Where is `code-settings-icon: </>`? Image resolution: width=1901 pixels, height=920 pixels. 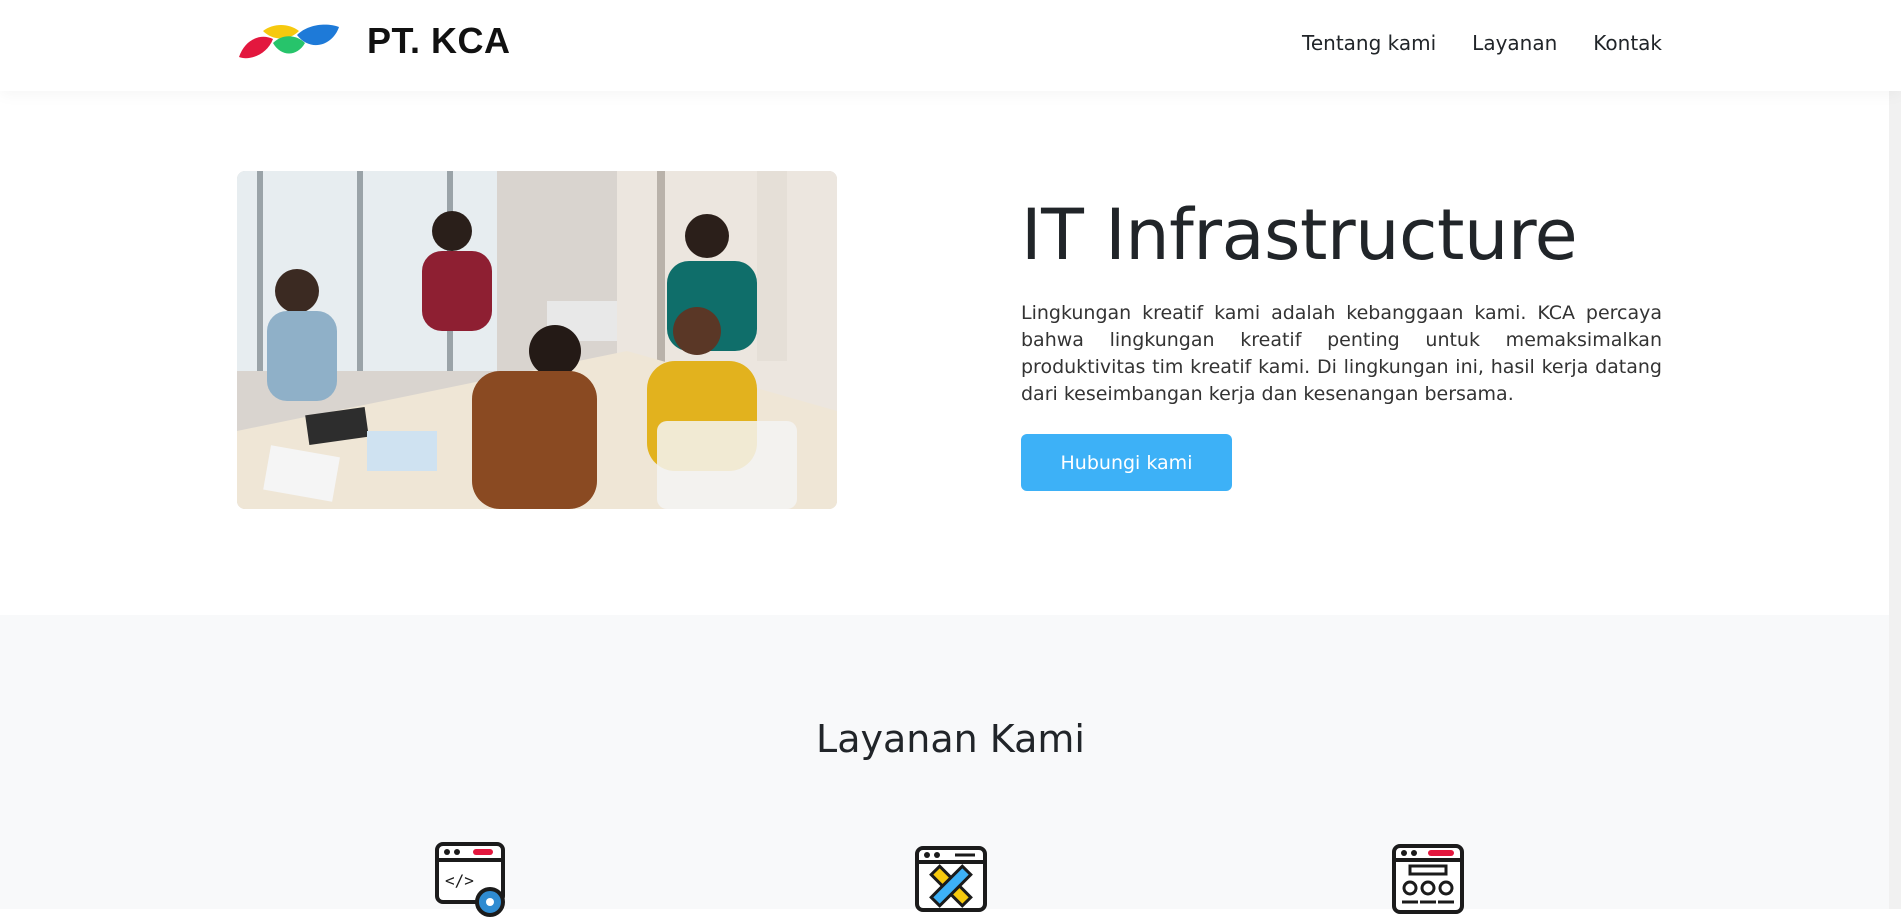
code-settings-icon: </> is located at coordinates (470, 879).